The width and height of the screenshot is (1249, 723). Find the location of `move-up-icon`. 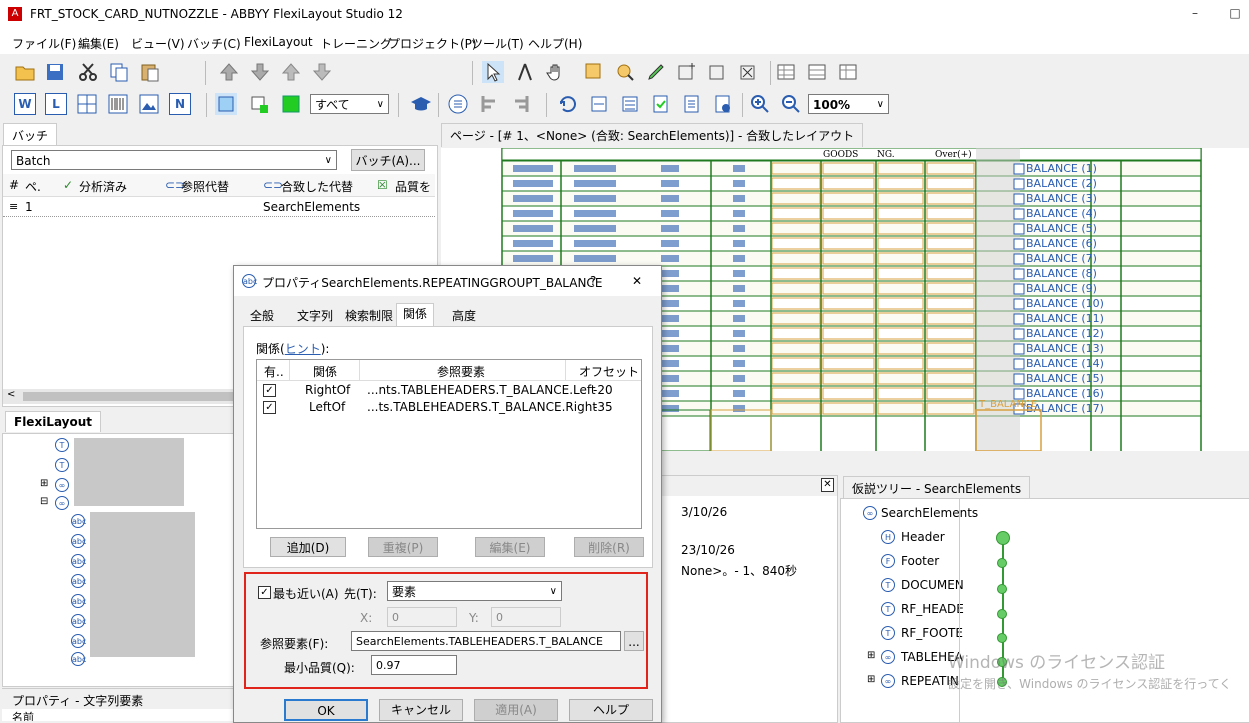

move-up-icon is located at coordinates (229, 72).